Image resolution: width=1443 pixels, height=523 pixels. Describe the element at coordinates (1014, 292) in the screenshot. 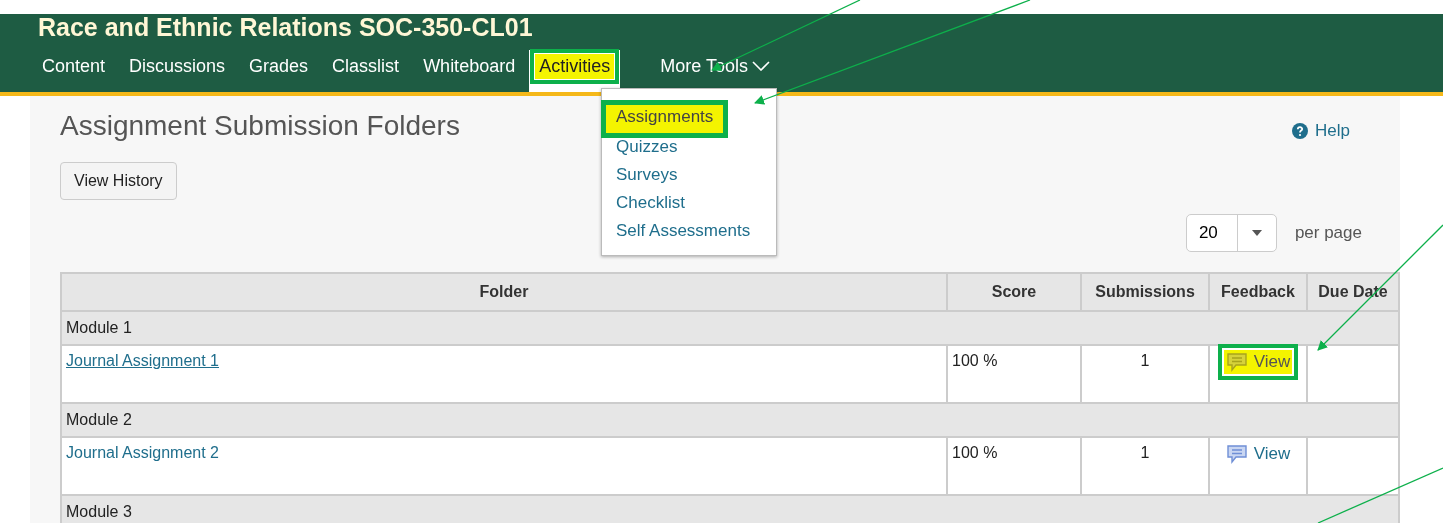

I see `column-header: Score` at that location.